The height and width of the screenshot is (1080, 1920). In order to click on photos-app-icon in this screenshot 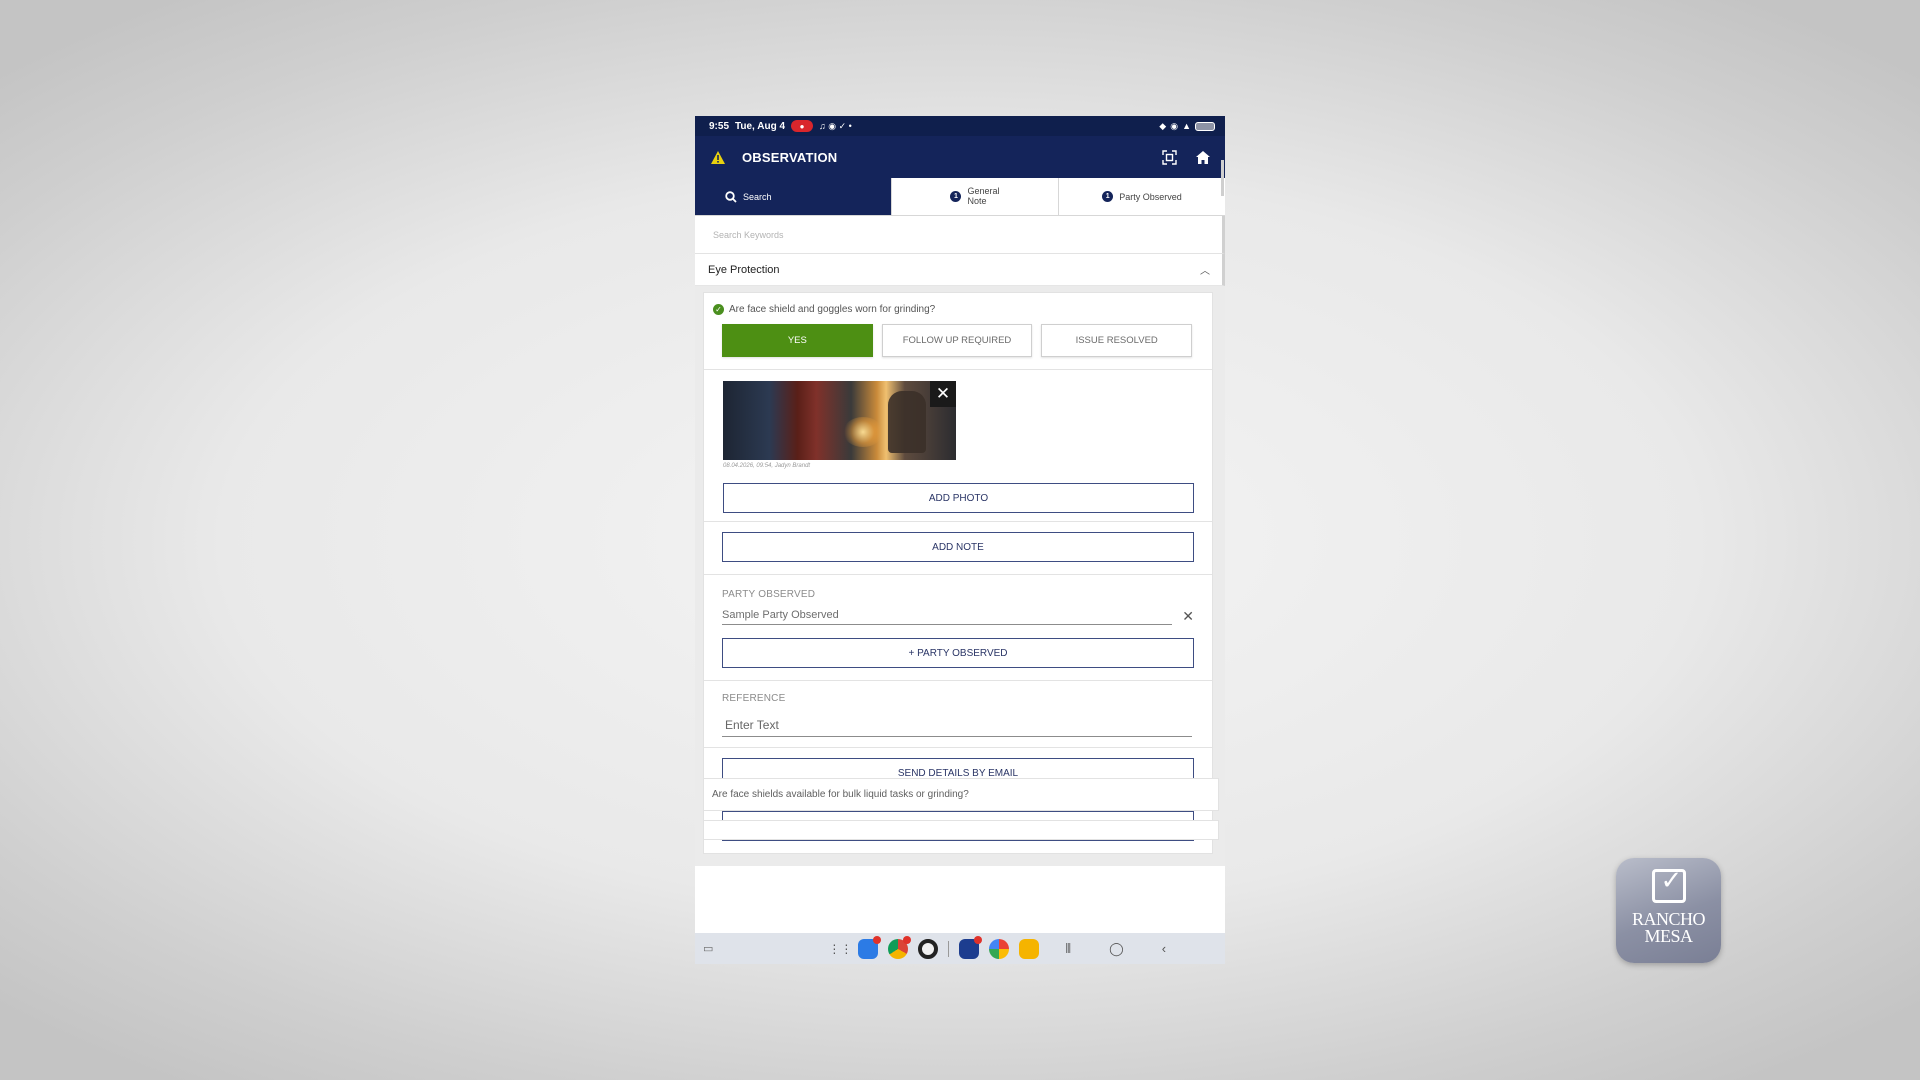, I will do `click(999, 948)`.